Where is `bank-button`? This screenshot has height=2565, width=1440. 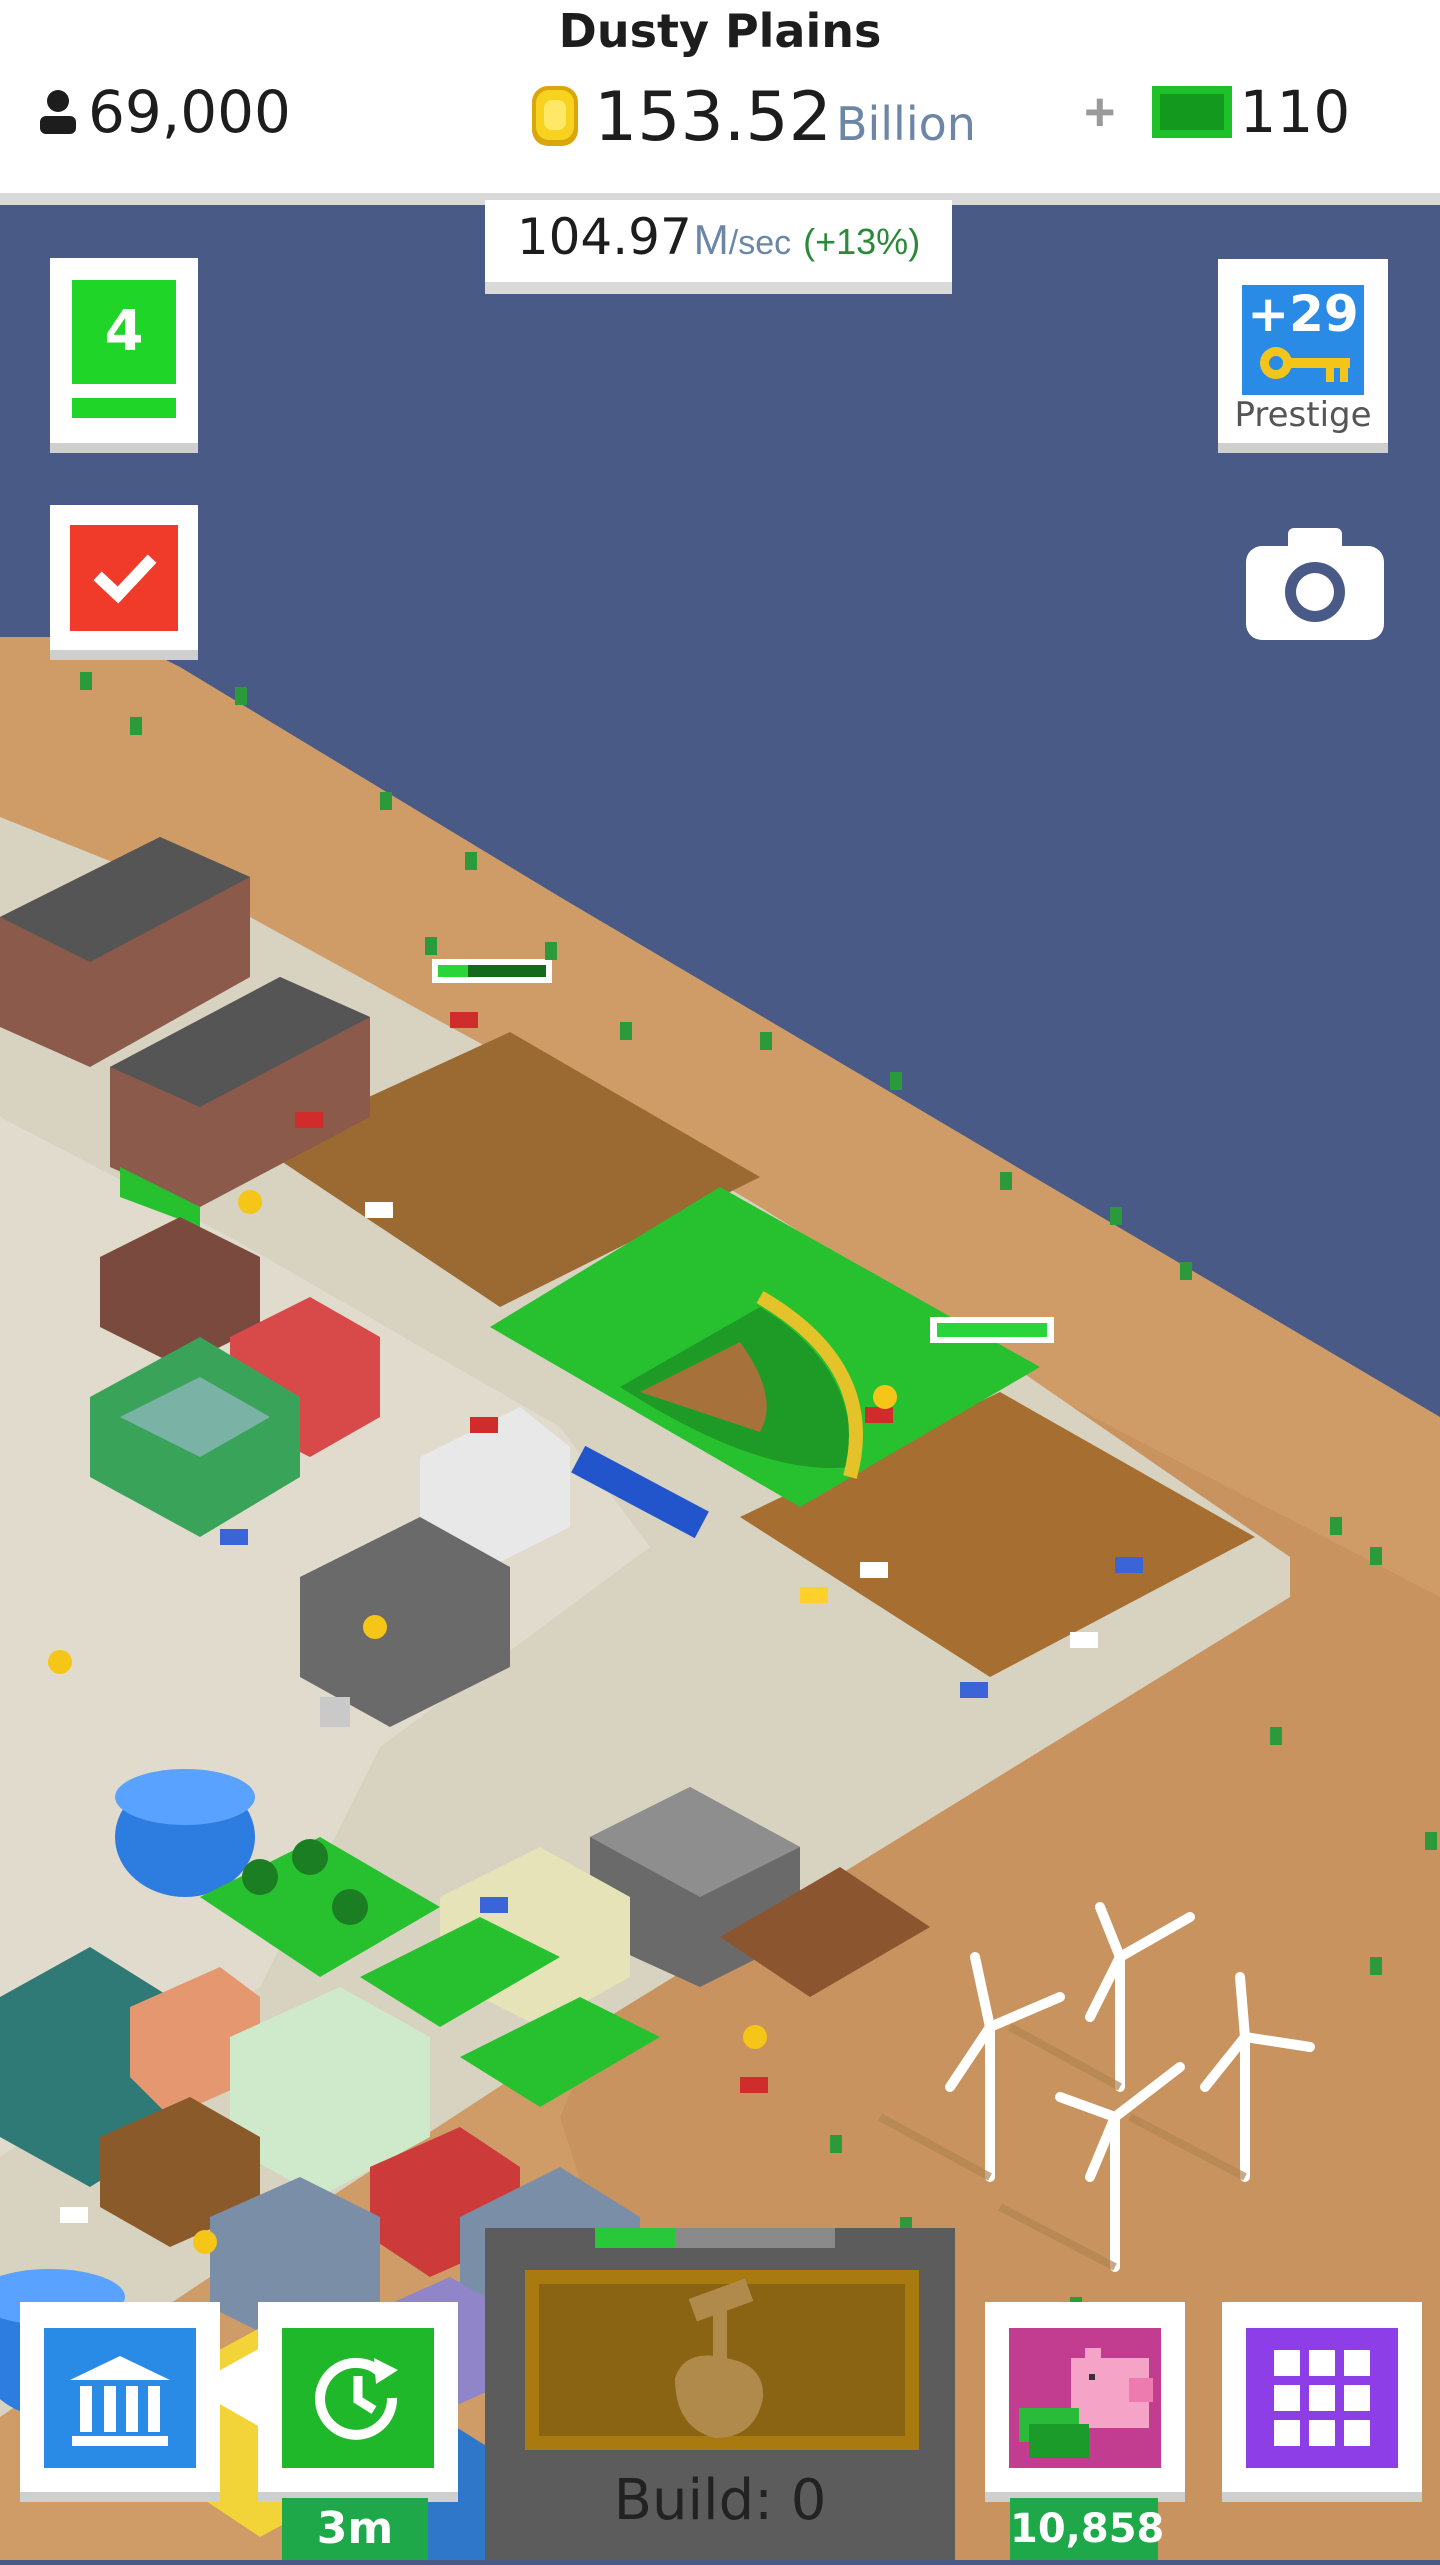
bank-button is located at coordinates (120, 2402).